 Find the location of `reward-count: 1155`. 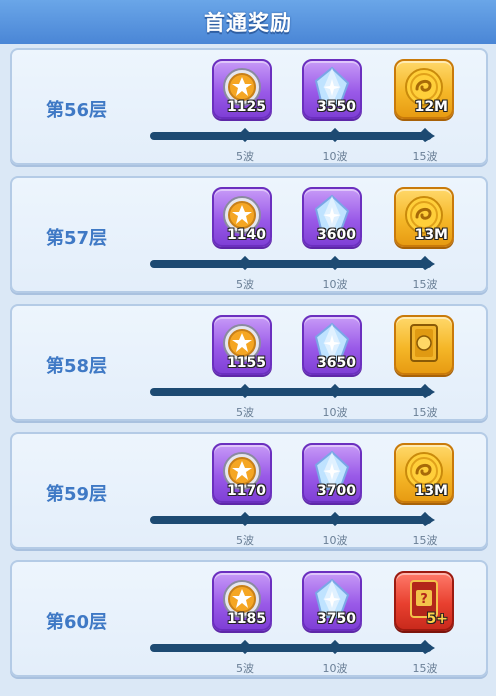

reward-count: 1155 is located at coordinates (246, 363).